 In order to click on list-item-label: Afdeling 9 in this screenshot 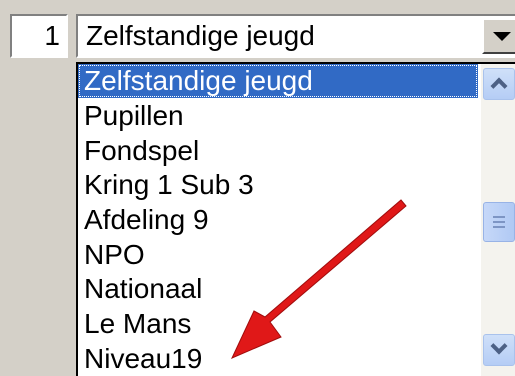, I will do `click(146, 219)`.